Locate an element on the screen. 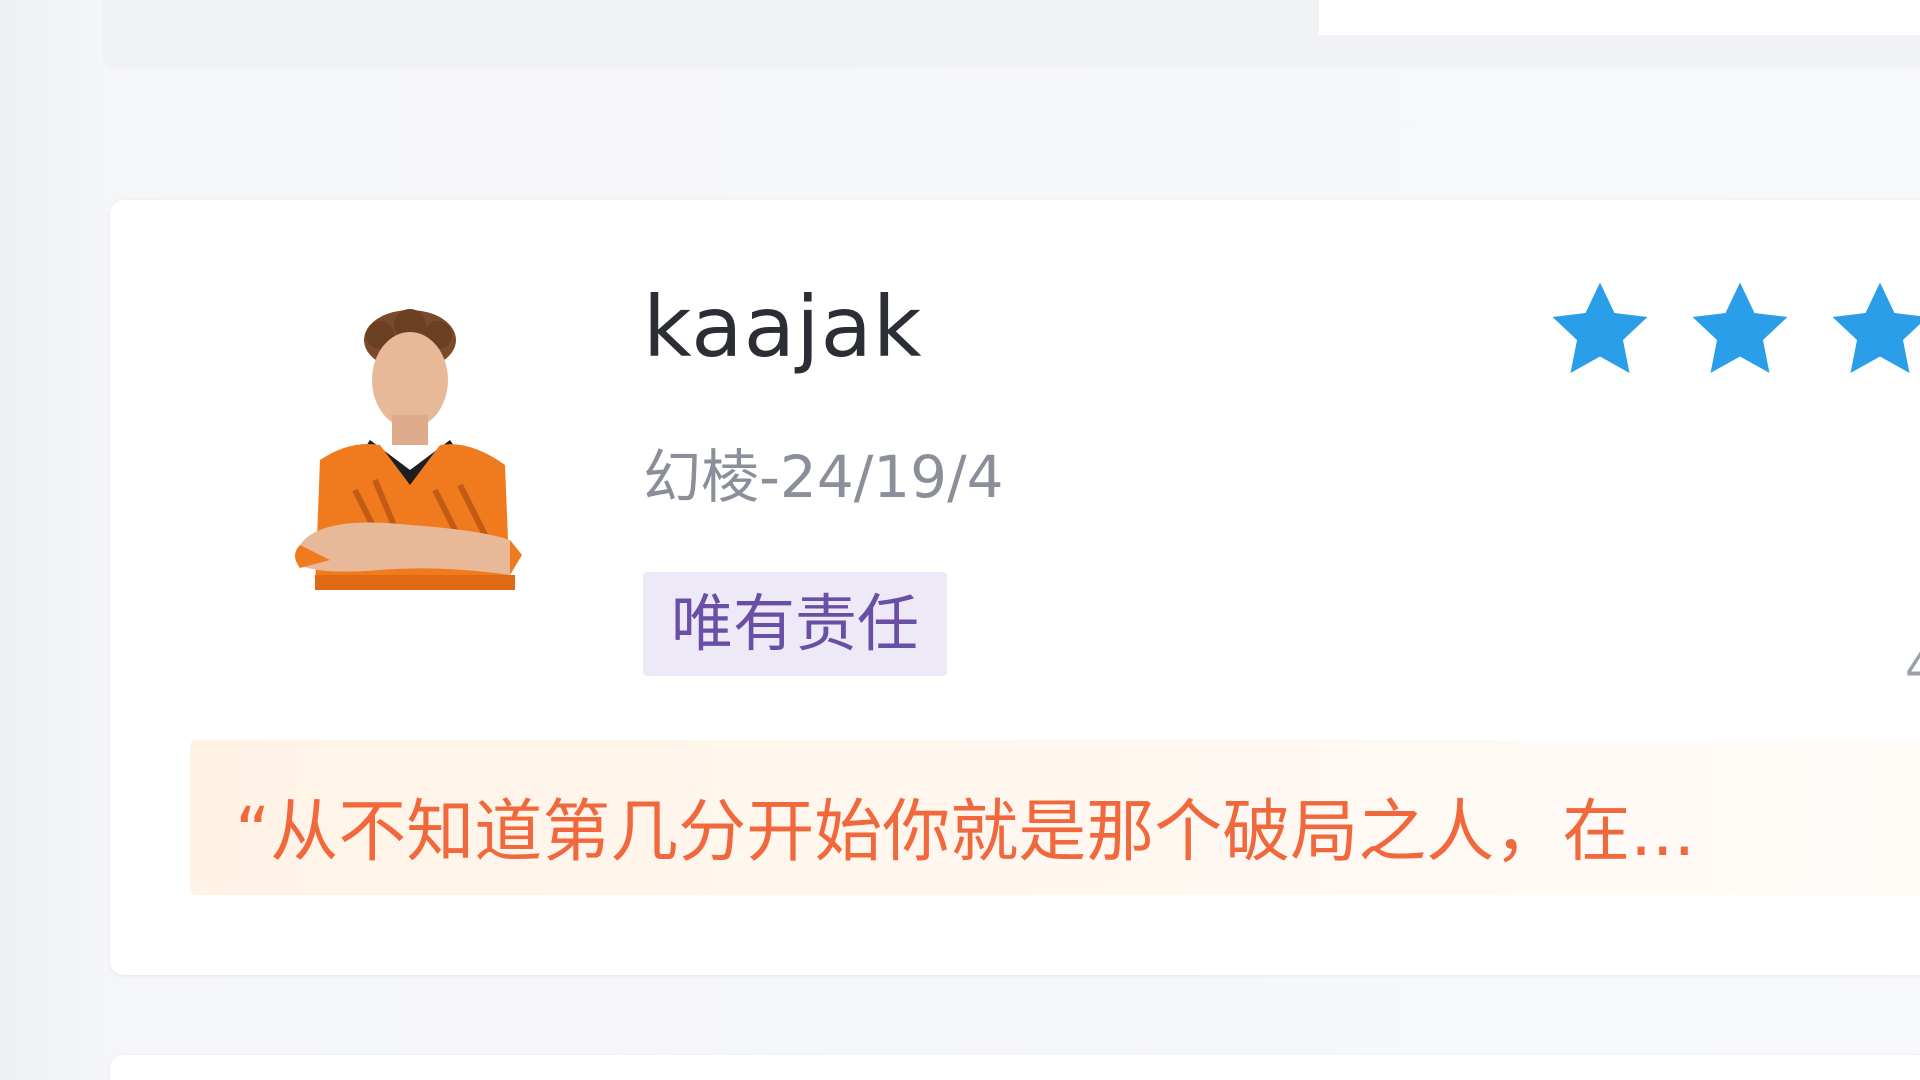 This screenshot has height=1080, width=1920. player-photo is located at coordinates (408, 449).